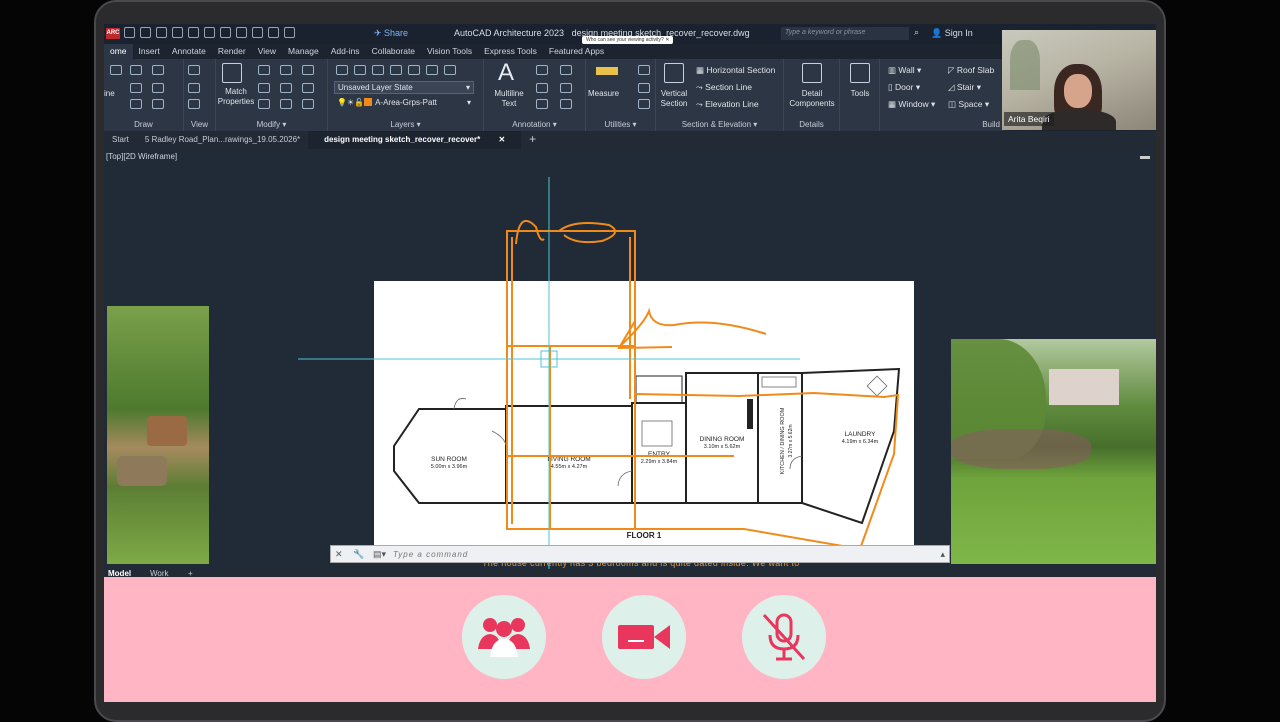 The height and width of the screenshot is (722, 1280). Describe the element at coordinates (942, 554) in the screenshot. I see `chevron-up-icon: ▴` at that location.